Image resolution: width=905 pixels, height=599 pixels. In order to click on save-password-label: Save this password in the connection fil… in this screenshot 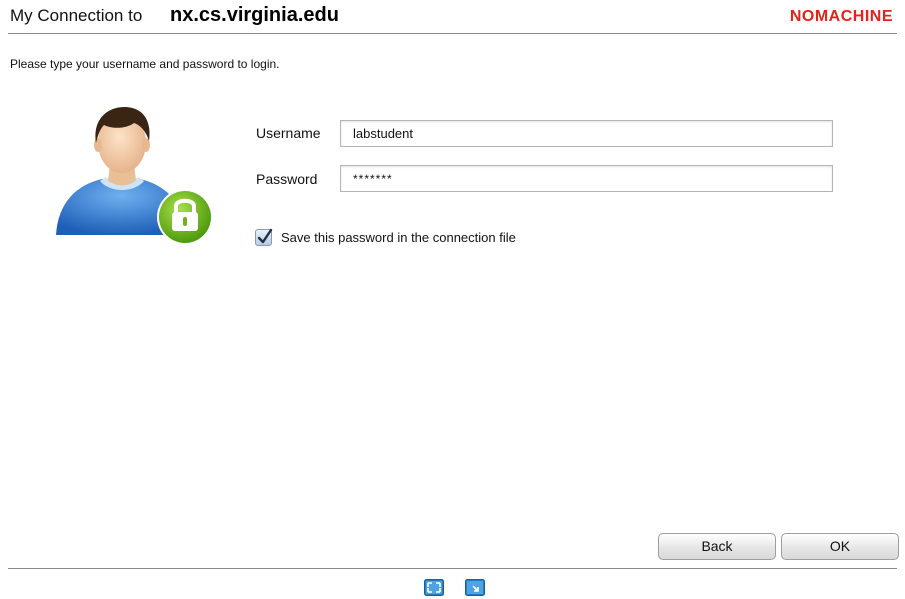, I will do `click(398, 237)`.